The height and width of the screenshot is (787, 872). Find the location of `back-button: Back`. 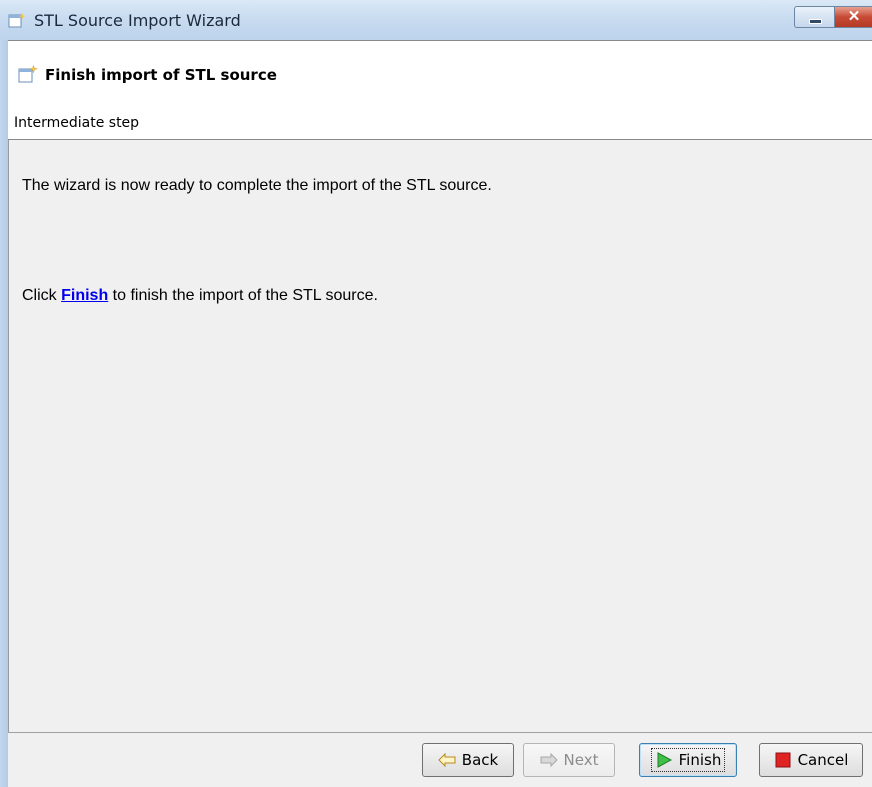

back-button: Back is located at coordinates (468, 760).